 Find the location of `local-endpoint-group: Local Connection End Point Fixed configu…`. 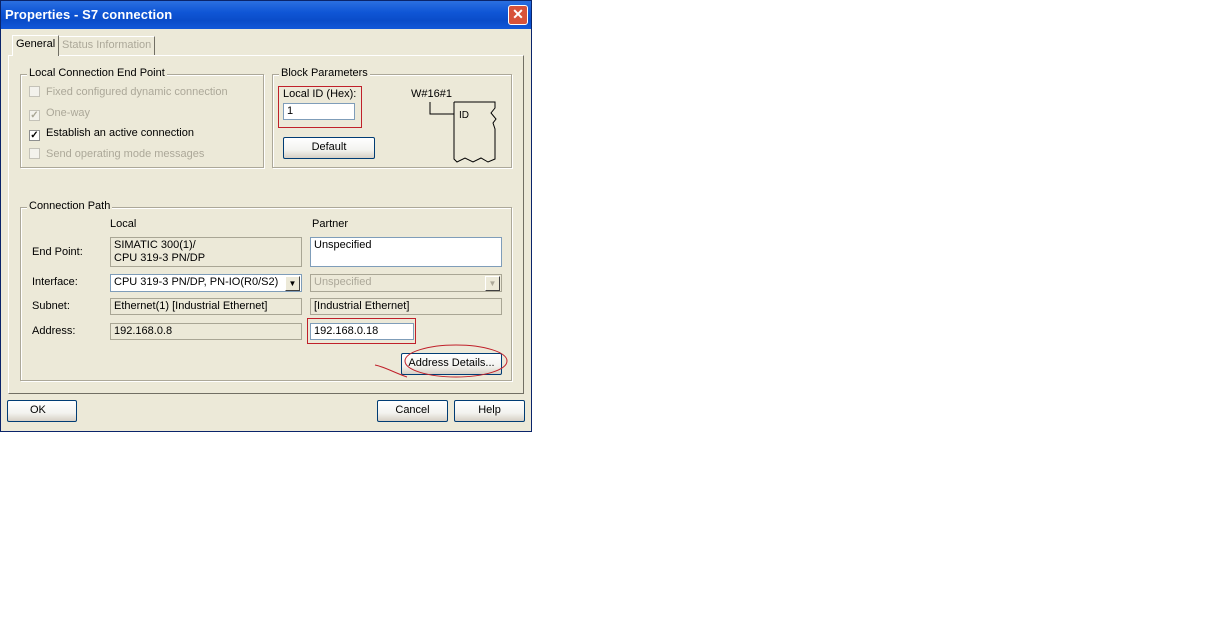

local-endpoint-group: Local Connection End Point Fixed configu… is located at coordinates (142, 117).